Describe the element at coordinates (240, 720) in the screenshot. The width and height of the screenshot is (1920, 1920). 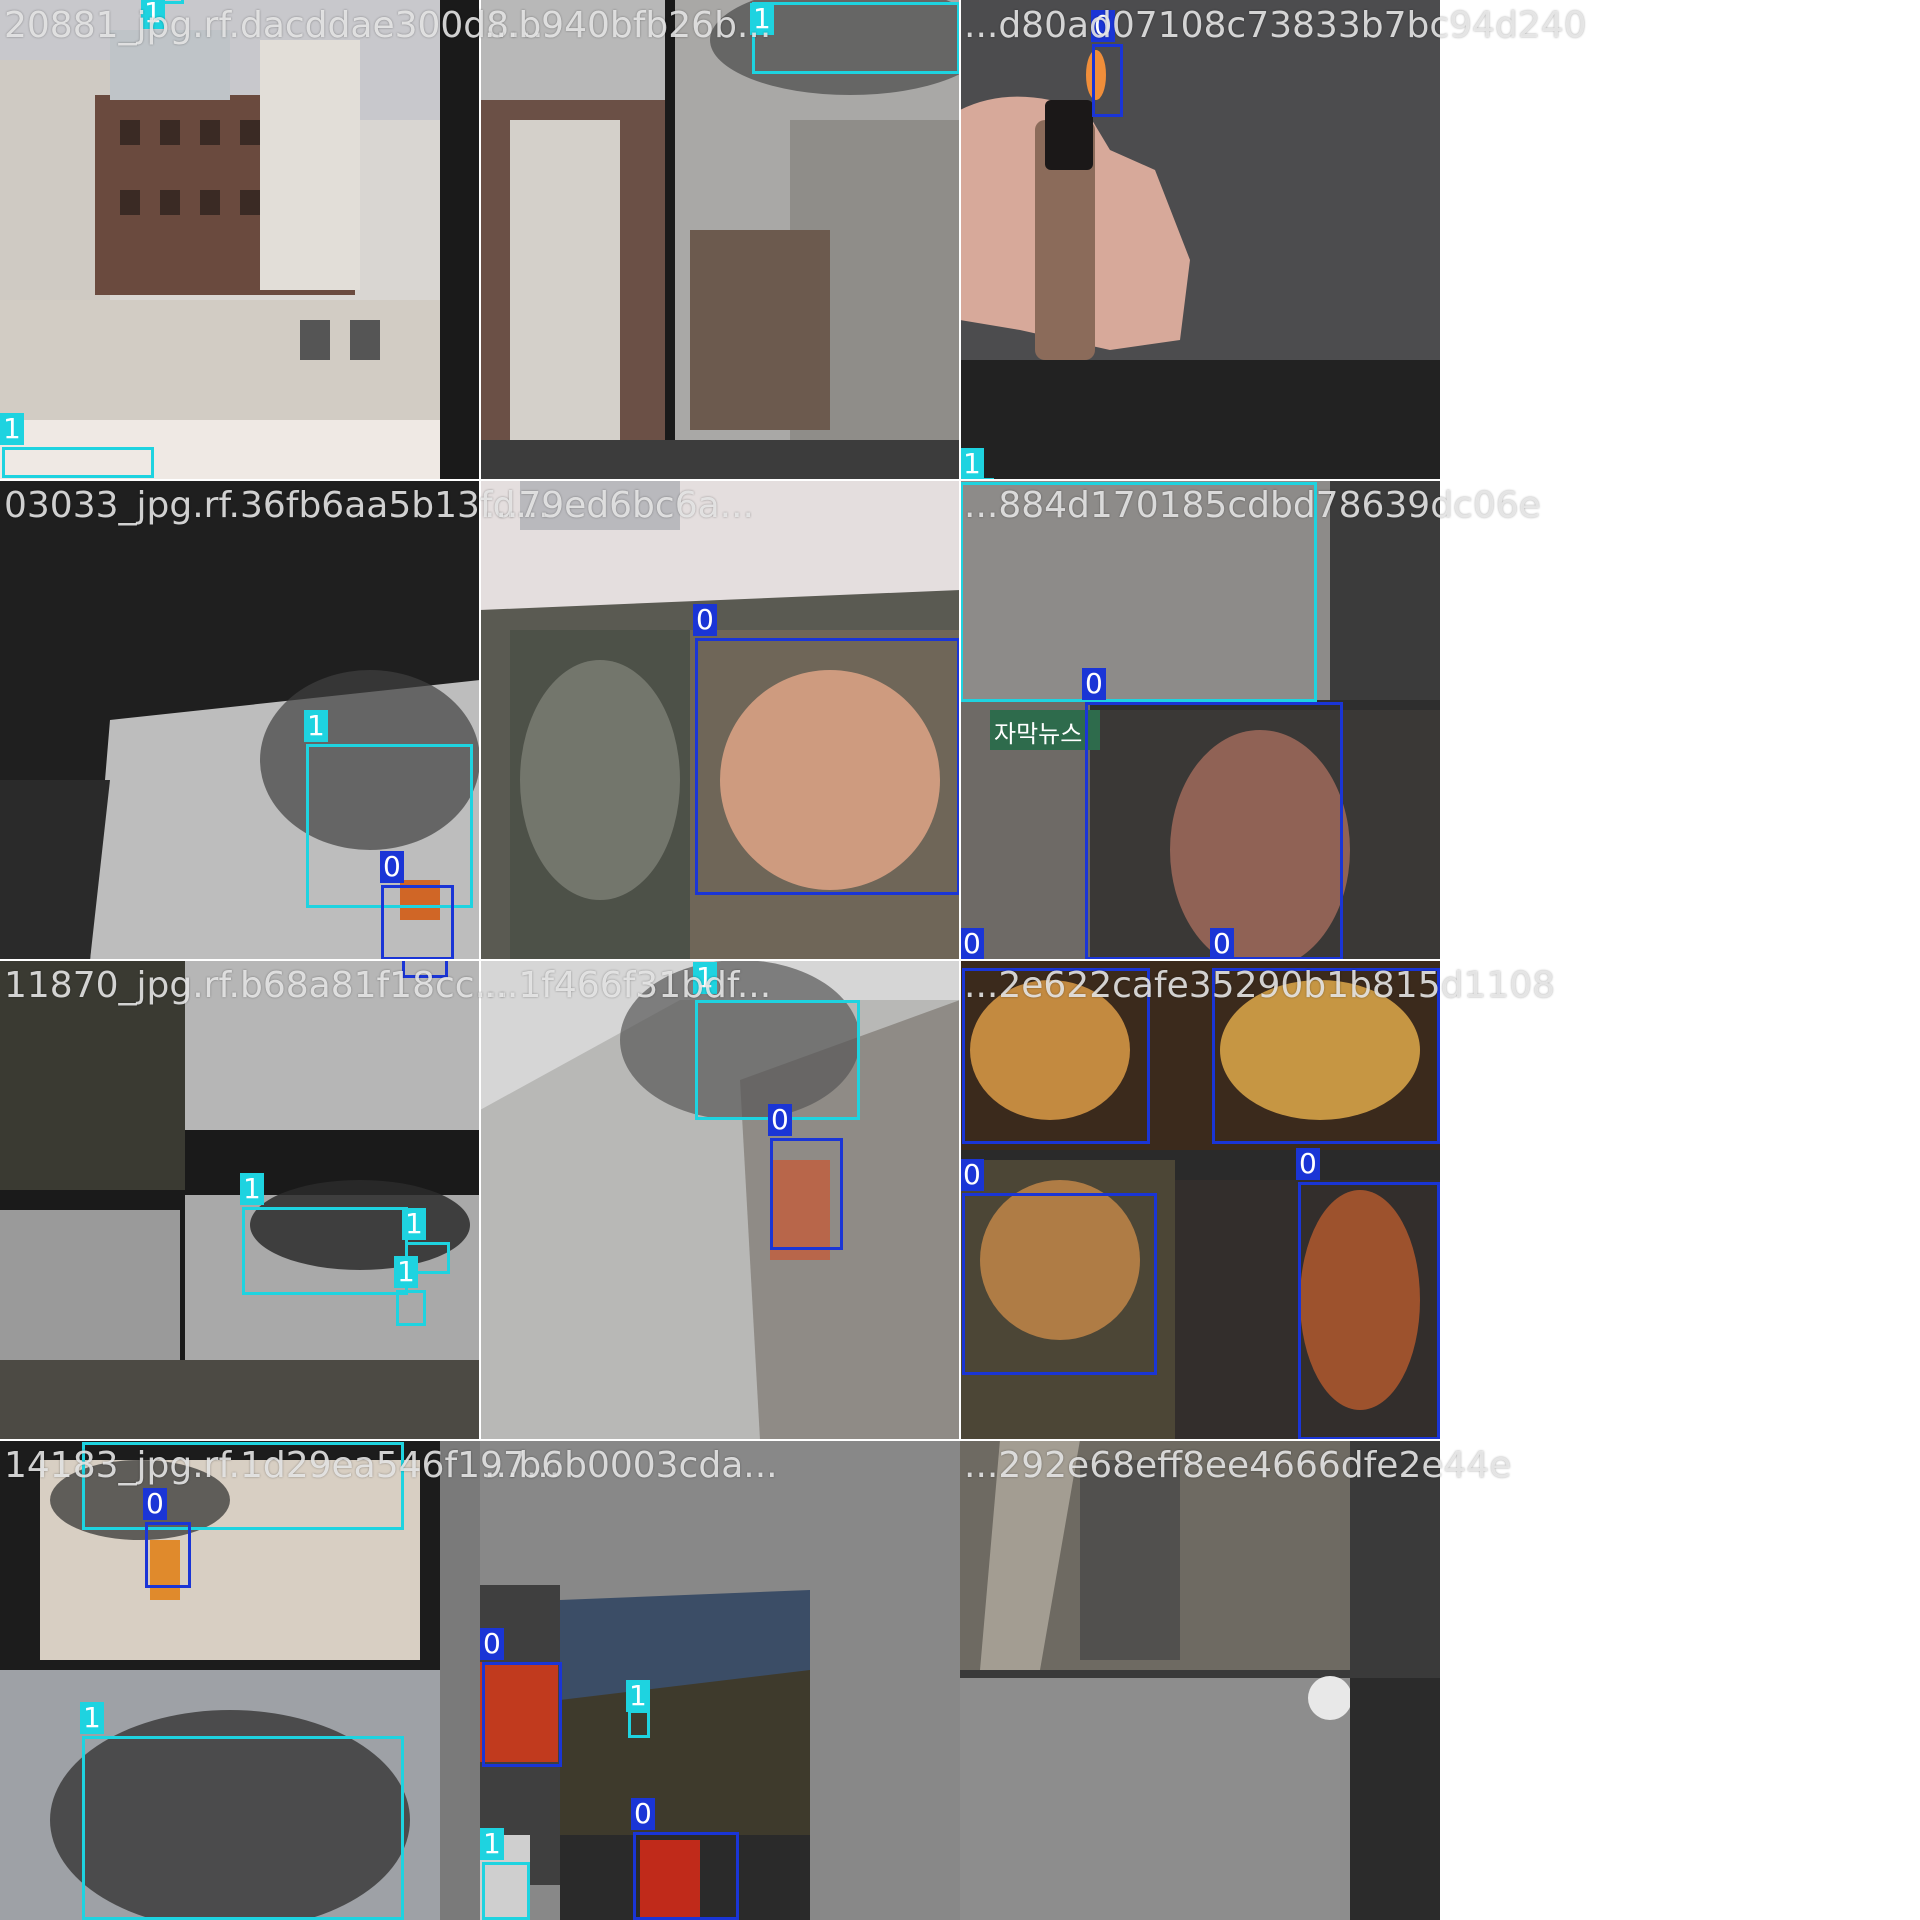
I see `mosaic-tile-4: 1 0` at that location.